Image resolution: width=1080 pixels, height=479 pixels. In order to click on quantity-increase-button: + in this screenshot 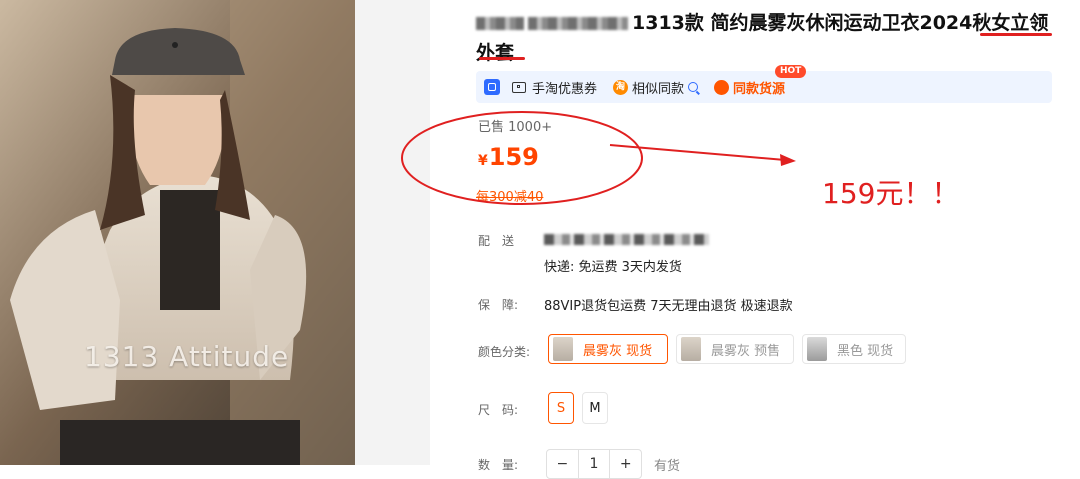, I will do `click(625, 464)`.